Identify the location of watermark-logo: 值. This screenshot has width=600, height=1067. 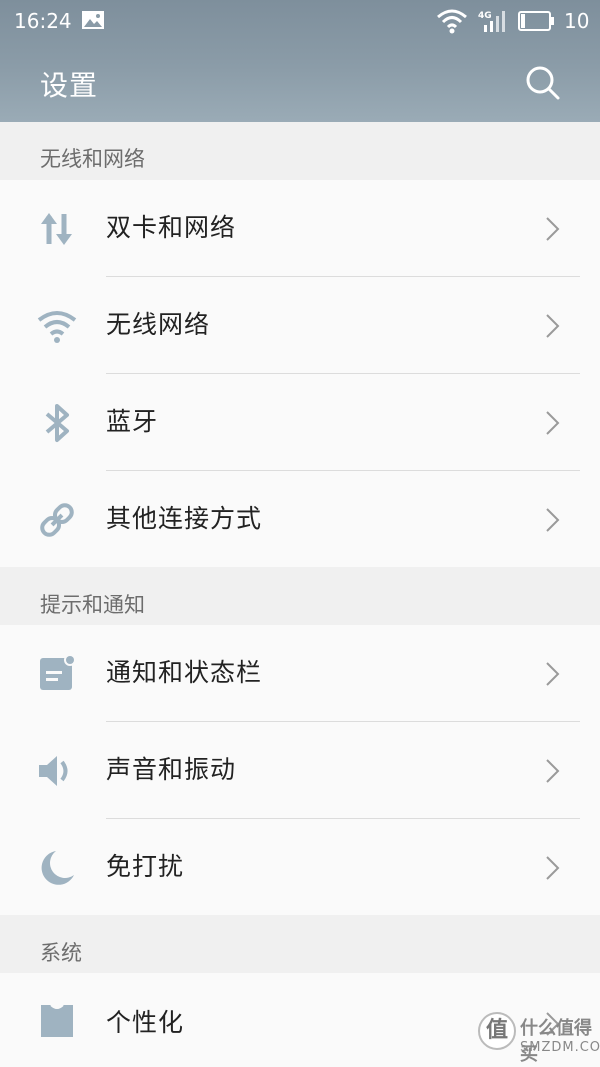
(497, 1031).